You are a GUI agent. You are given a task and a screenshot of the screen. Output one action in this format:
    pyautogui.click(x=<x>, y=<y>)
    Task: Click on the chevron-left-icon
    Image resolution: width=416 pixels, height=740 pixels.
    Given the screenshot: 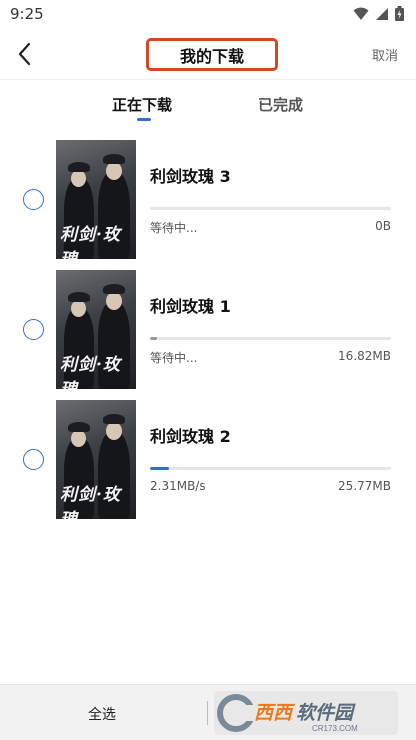 What is the action you would take?
    pyautogui.click(x=24, y=54)
    